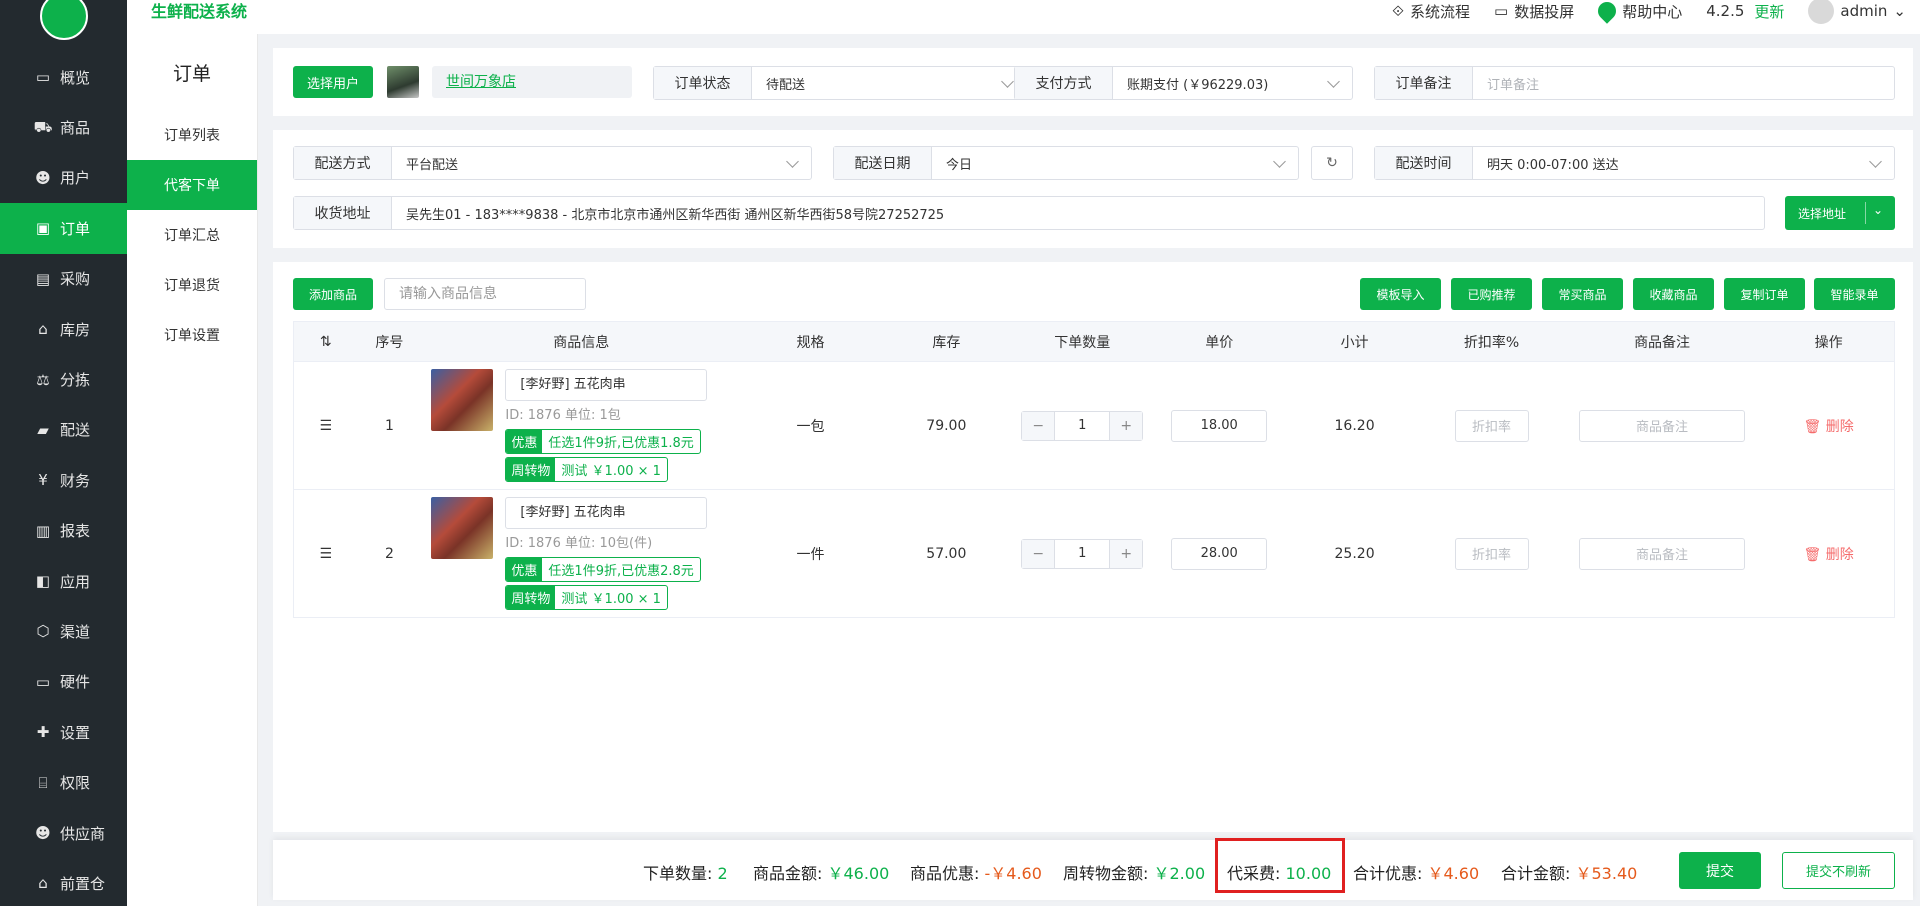 The width and height of the screenshot is (1920, 906). I want to click on delivery-method-select: 配送方式 平台配送, so click(552, 163).